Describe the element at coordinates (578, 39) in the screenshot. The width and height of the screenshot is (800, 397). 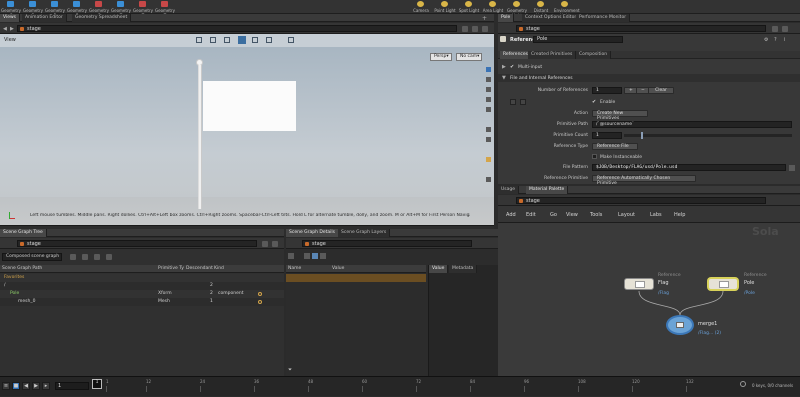
I see `node-name-field: Pole` at that location.